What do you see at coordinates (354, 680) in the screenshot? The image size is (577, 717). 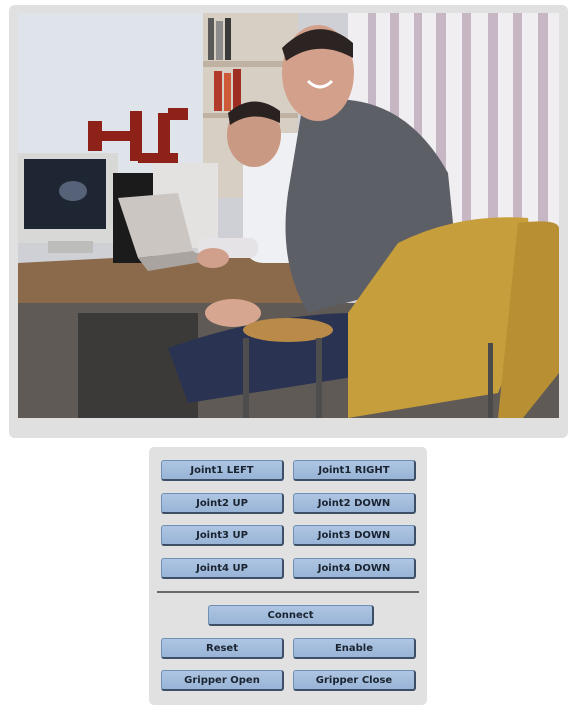 I see `gripper-close-button: Gripper Close` at bounding box center [354, 680].